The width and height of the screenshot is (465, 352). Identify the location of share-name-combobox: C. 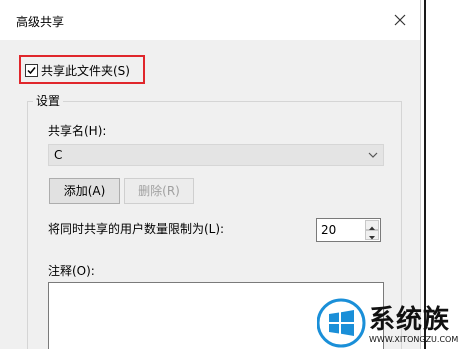
(216, 155).